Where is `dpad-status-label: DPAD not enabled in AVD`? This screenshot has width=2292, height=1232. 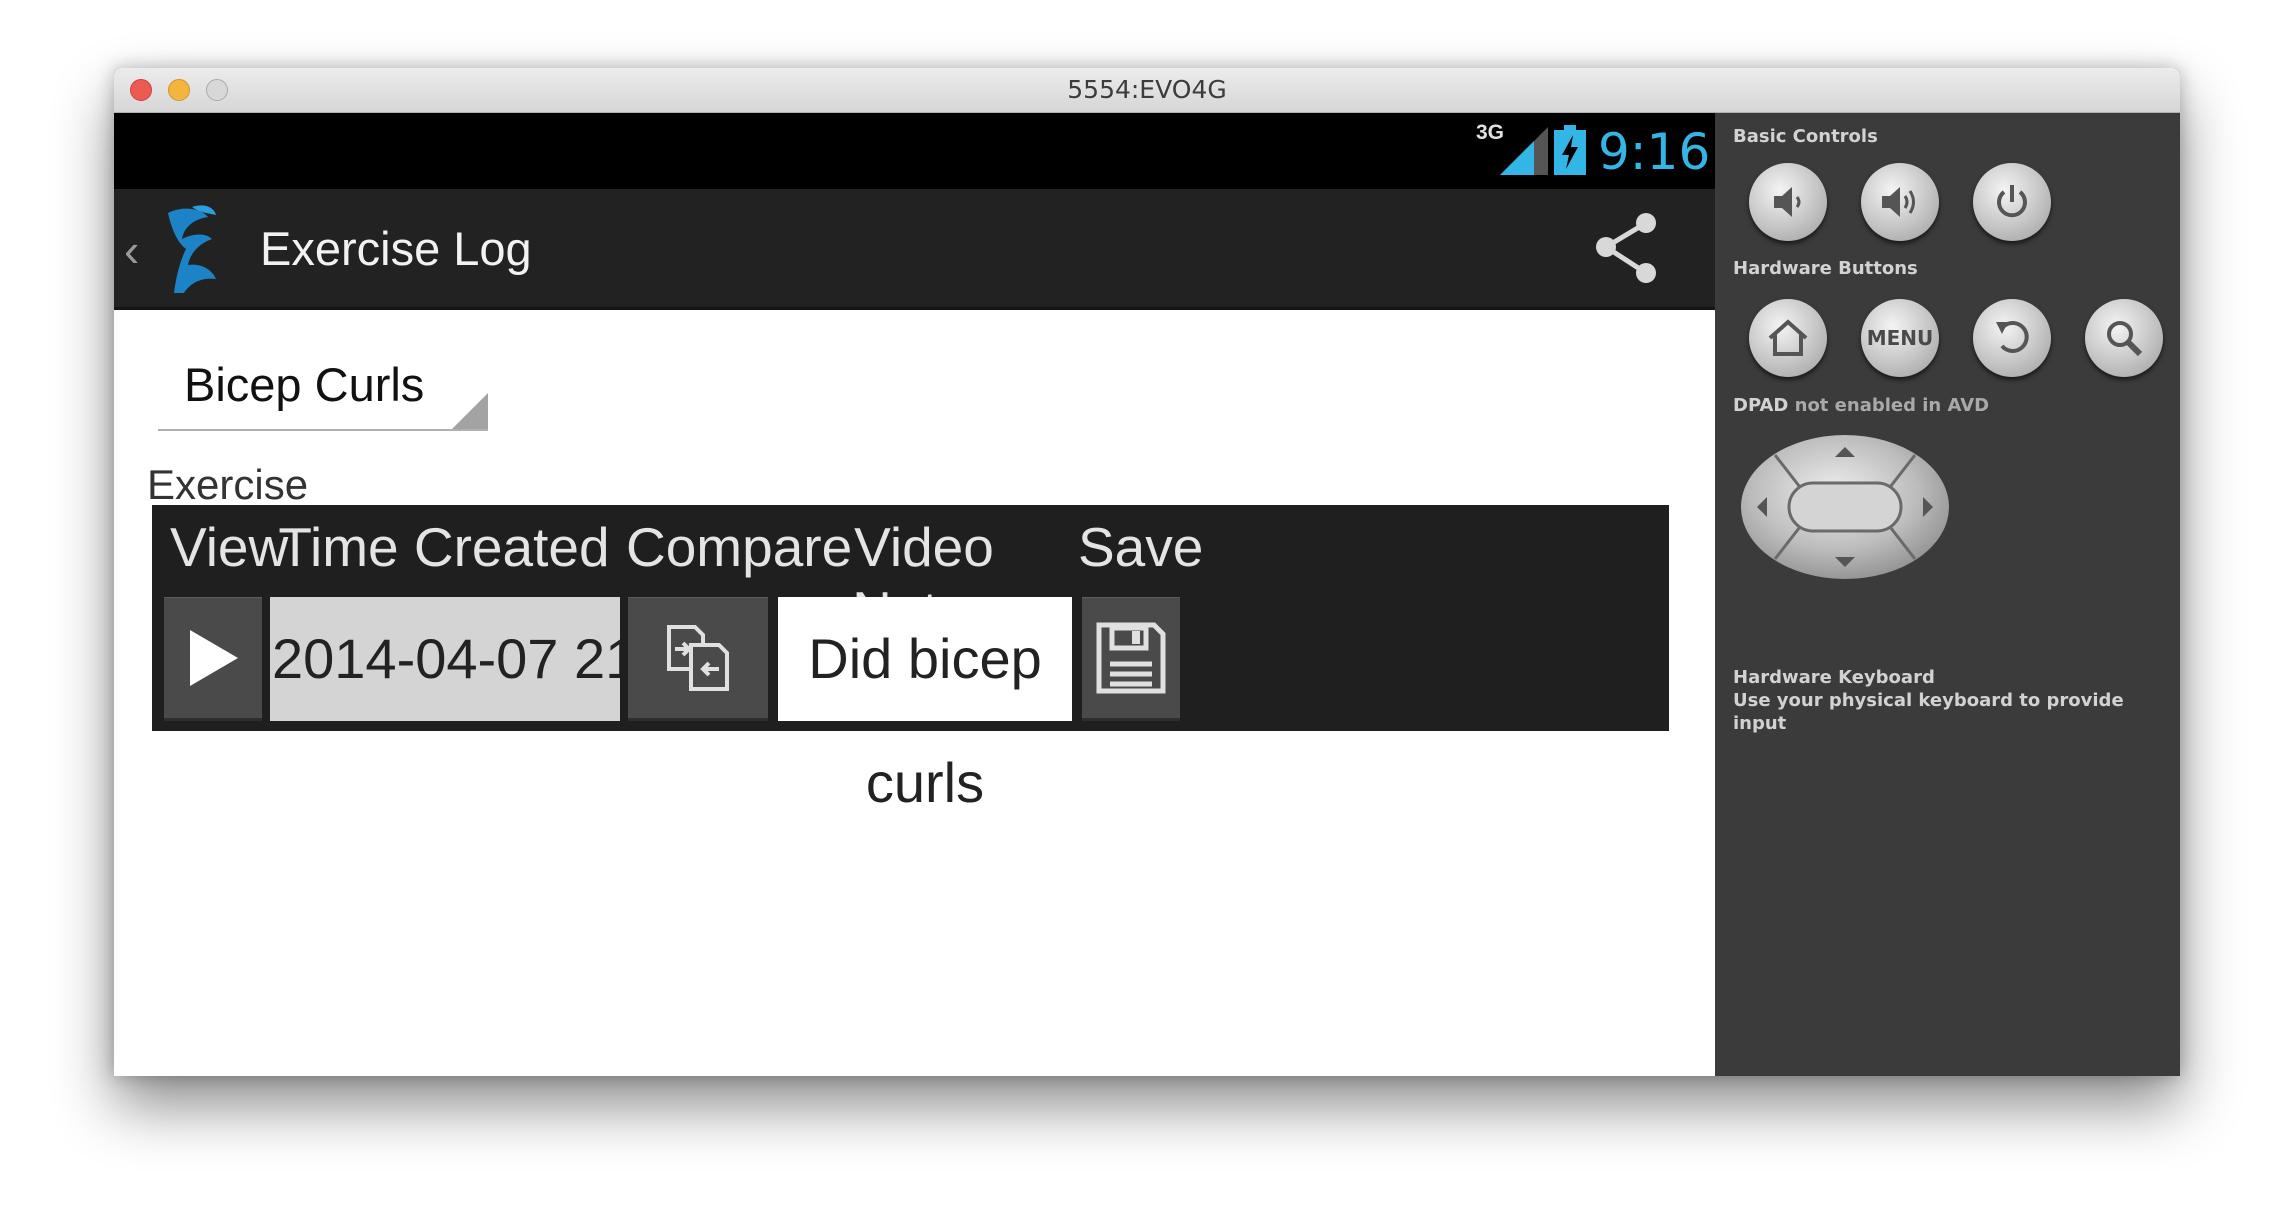 dpad-status-label: DPAD not enabled in AVD is located at coordinates (1861, 405).